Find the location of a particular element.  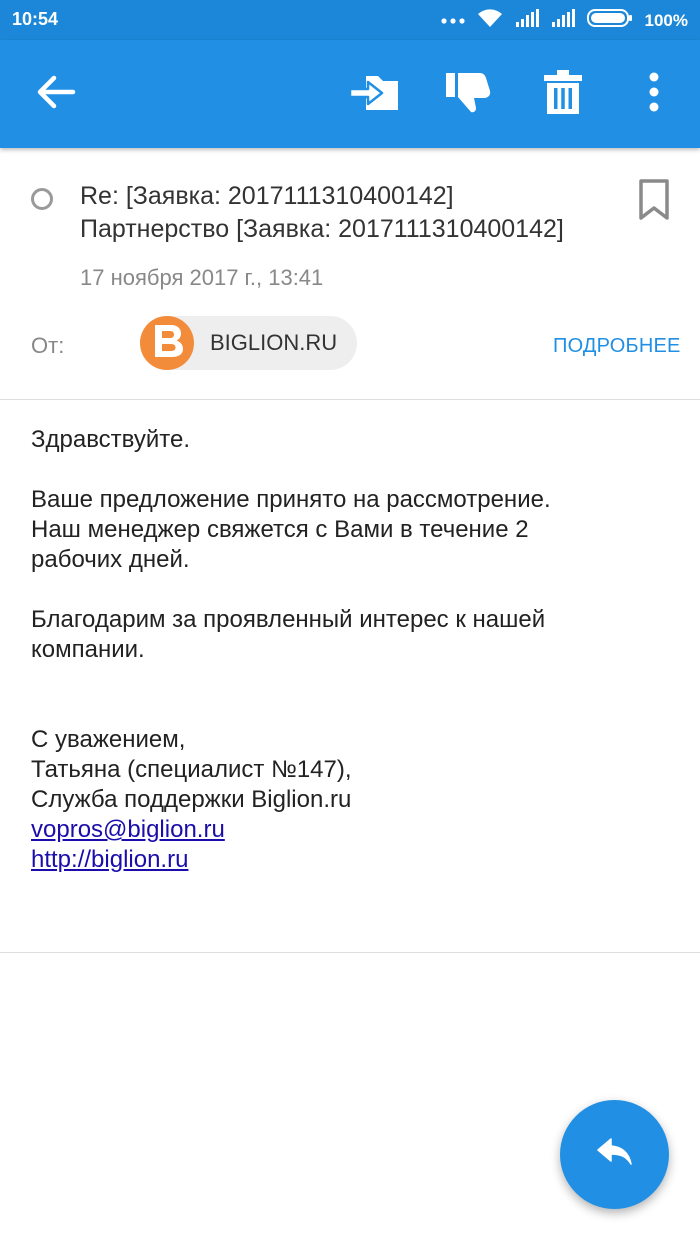

more-dots-icon is located at coordinates (452, 21).